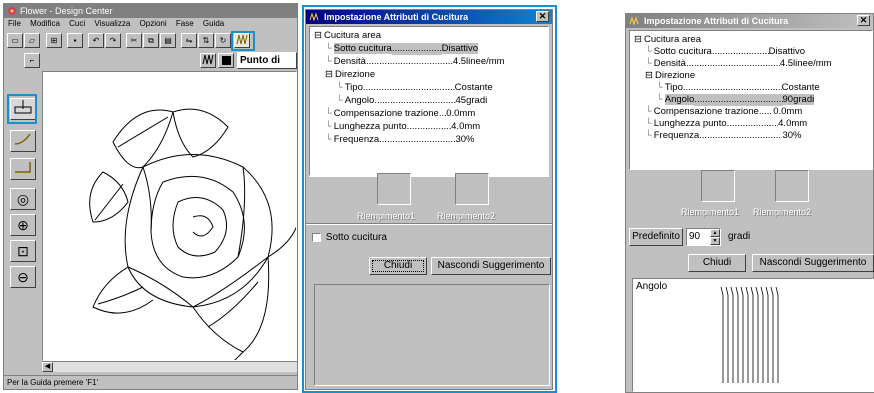 The height and width of the screenshot is (393, 874). What do you see at coordinates (675, 75) in the screenshot?
I see `tree-label: Direzione` at bounding box center [675, 75].